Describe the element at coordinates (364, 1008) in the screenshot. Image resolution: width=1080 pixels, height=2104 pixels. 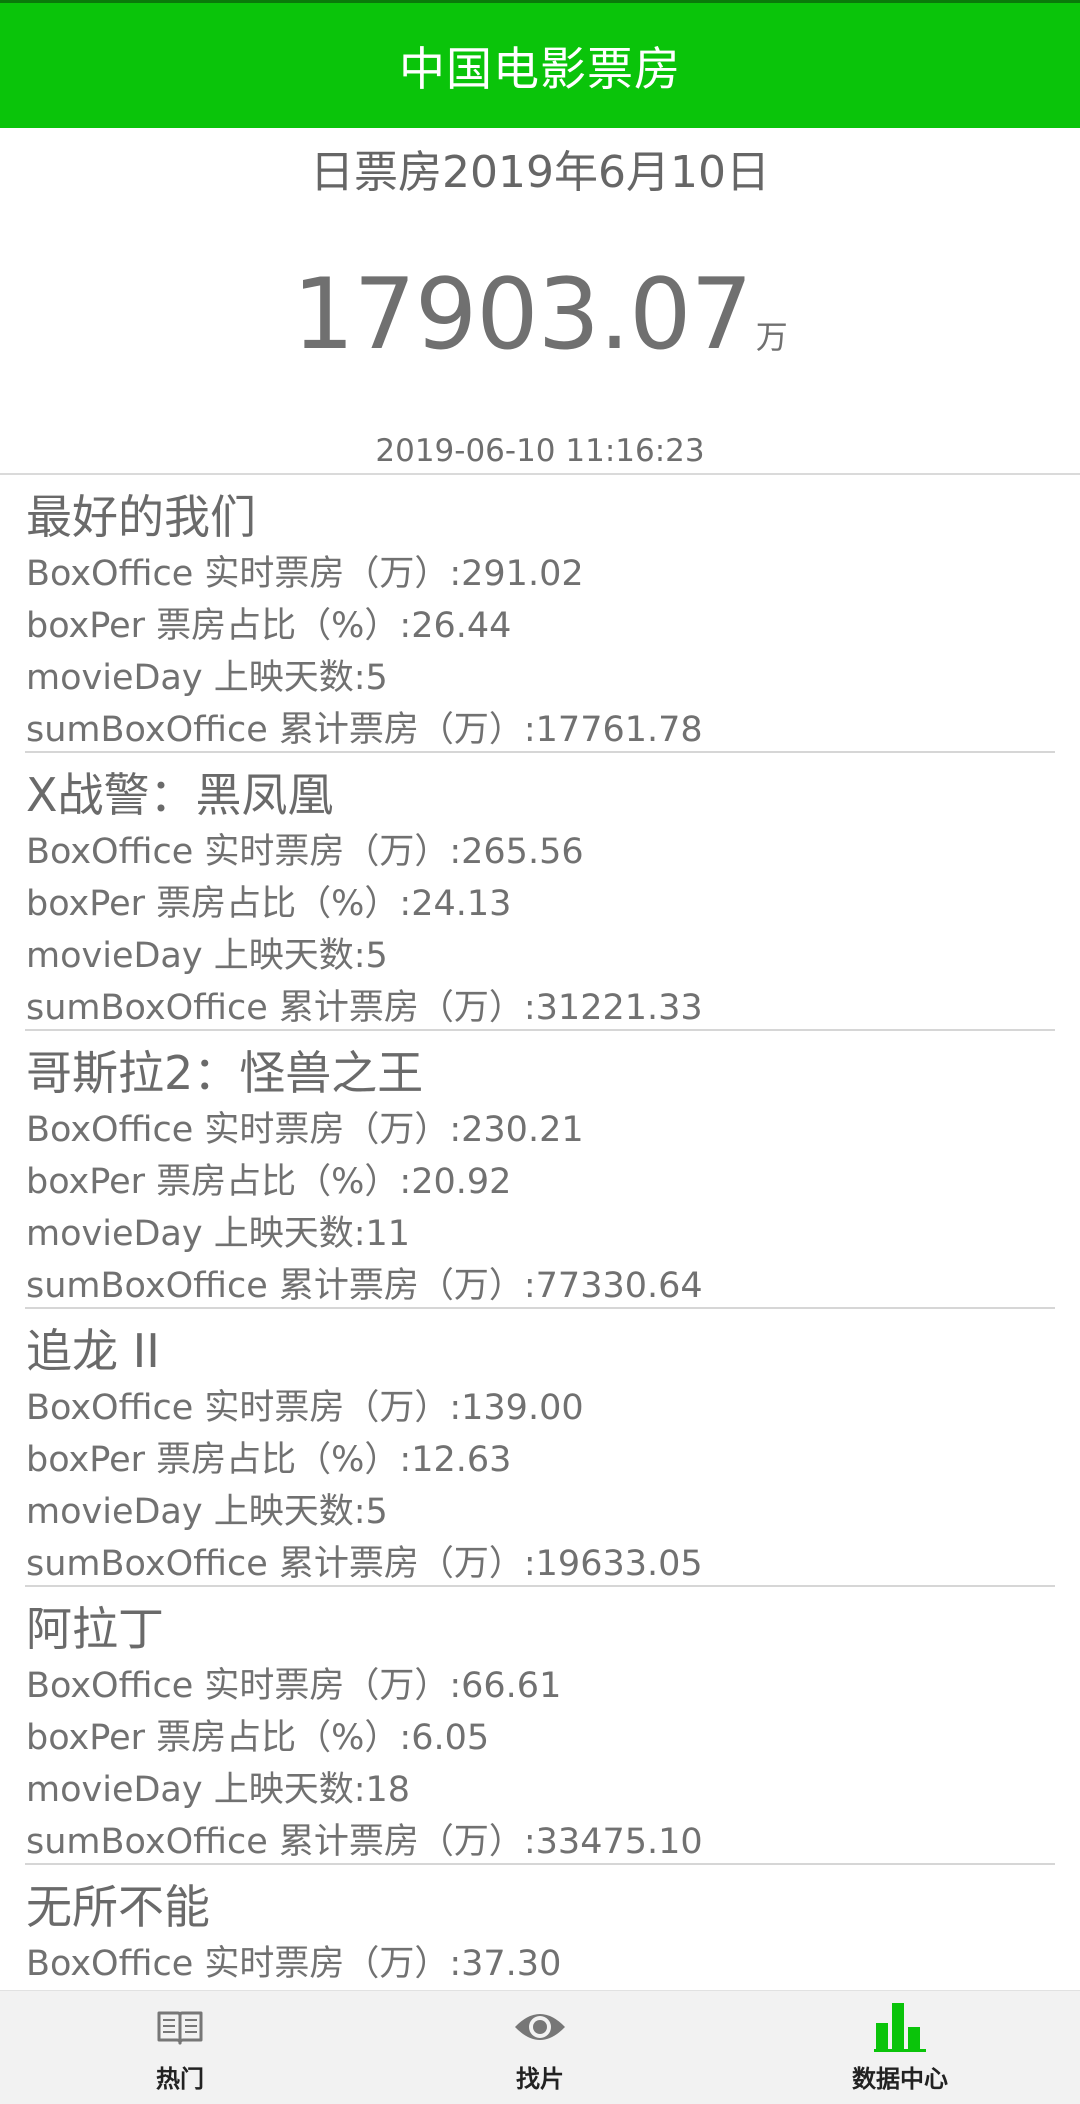
I see `sum-box-office-row: sumBoxOffice 累计票房（万）:31221.33` at that location.